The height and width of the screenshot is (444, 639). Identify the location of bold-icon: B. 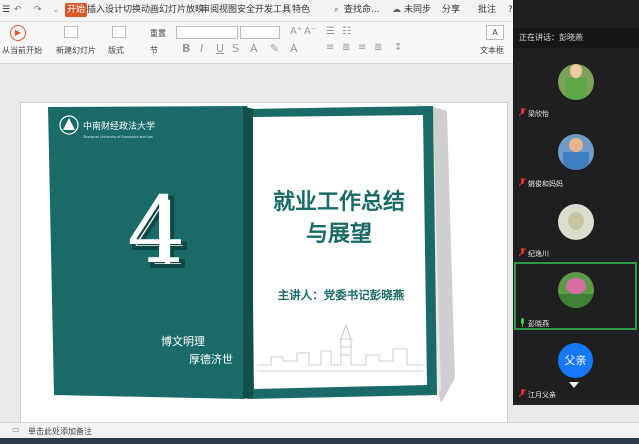
(186, 48).